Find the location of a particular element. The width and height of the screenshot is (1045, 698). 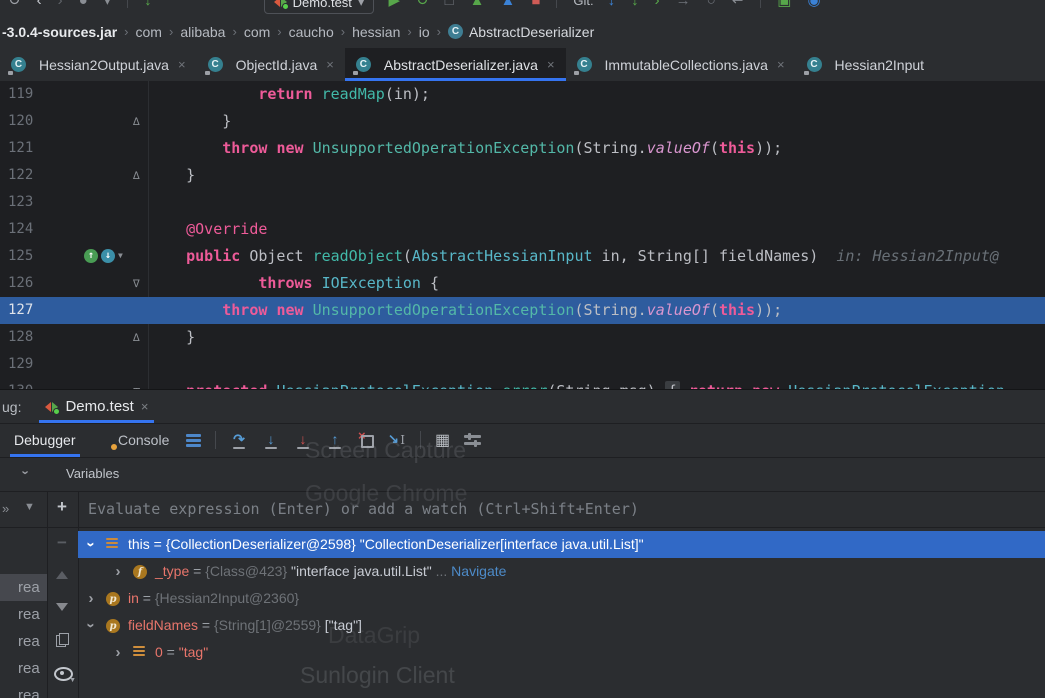

user-icon: ● is located at coordinates (83, 4).